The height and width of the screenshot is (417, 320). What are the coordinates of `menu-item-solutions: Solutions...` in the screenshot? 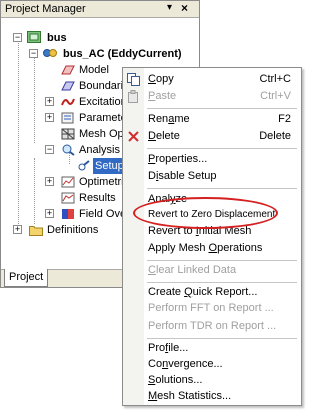 It's located at (212, 380).